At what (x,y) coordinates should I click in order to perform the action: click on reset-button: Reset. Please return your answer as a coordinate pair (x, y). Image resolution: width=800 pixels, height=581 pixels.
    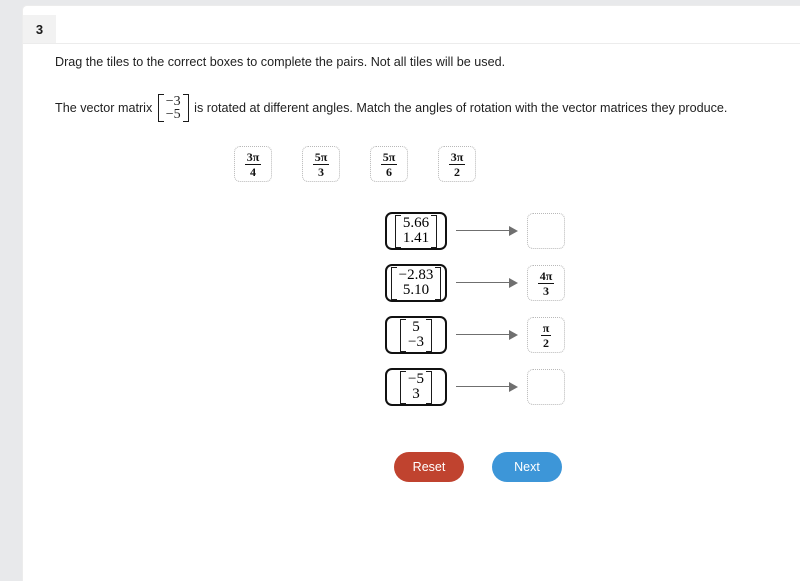
    Looking at the image, I should click on (429, 467).